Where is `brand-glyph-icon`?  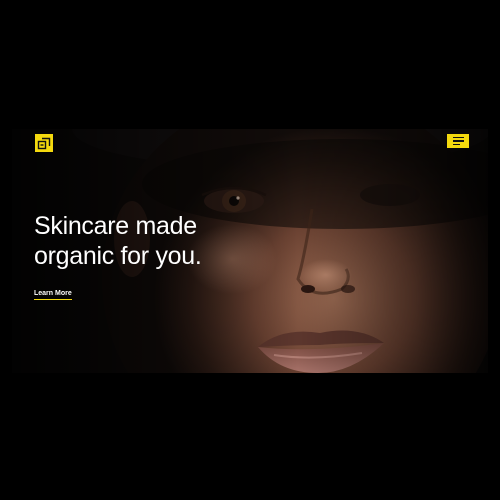
brand-glyph-icon is located at coordinates (44, 143).